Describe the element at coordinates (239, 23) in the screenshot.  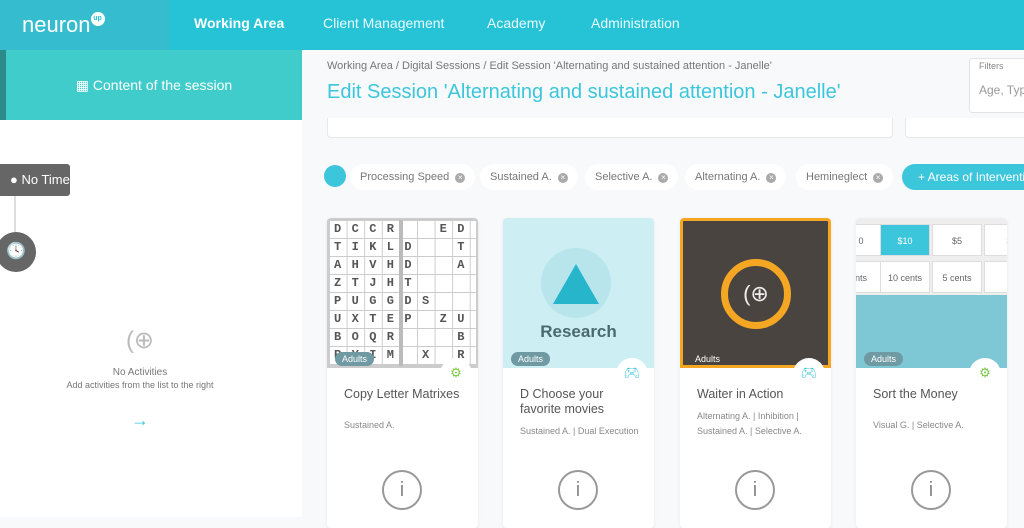
I see `nav-working-area: Working Area` at that location.